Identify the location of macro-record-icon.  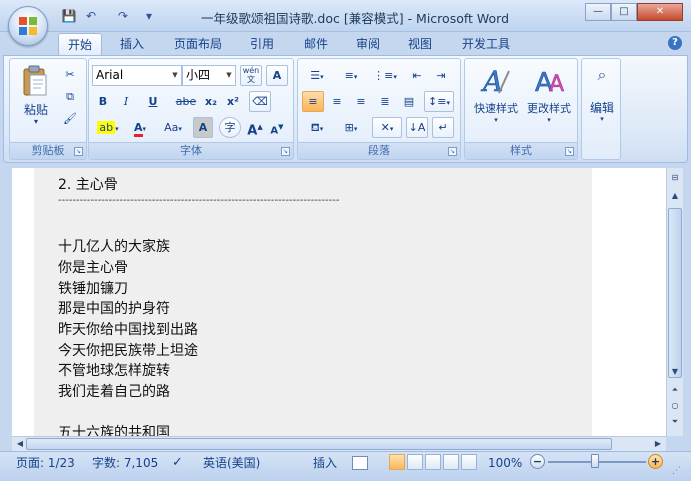
(360, 463).